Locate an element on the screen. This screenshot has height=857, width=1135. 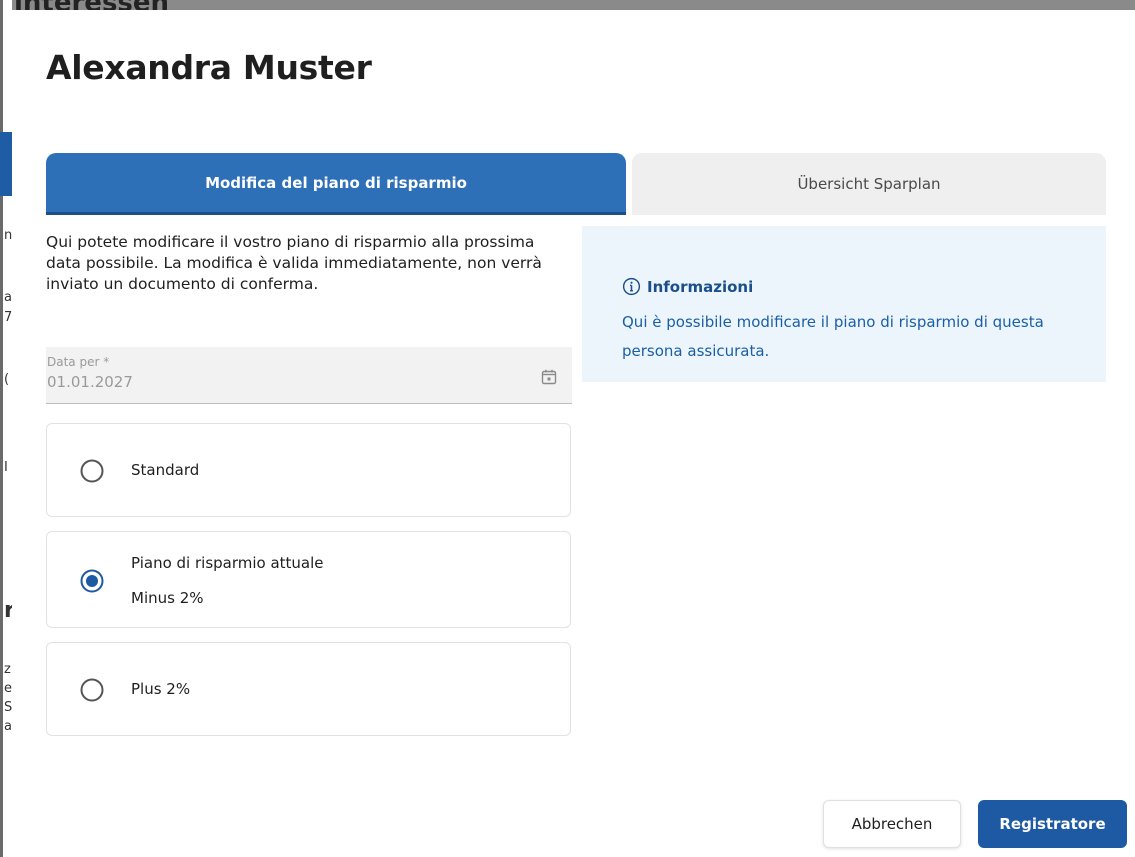
option-label: Piano di risparmio attuale is located at coordinates (227, 563).